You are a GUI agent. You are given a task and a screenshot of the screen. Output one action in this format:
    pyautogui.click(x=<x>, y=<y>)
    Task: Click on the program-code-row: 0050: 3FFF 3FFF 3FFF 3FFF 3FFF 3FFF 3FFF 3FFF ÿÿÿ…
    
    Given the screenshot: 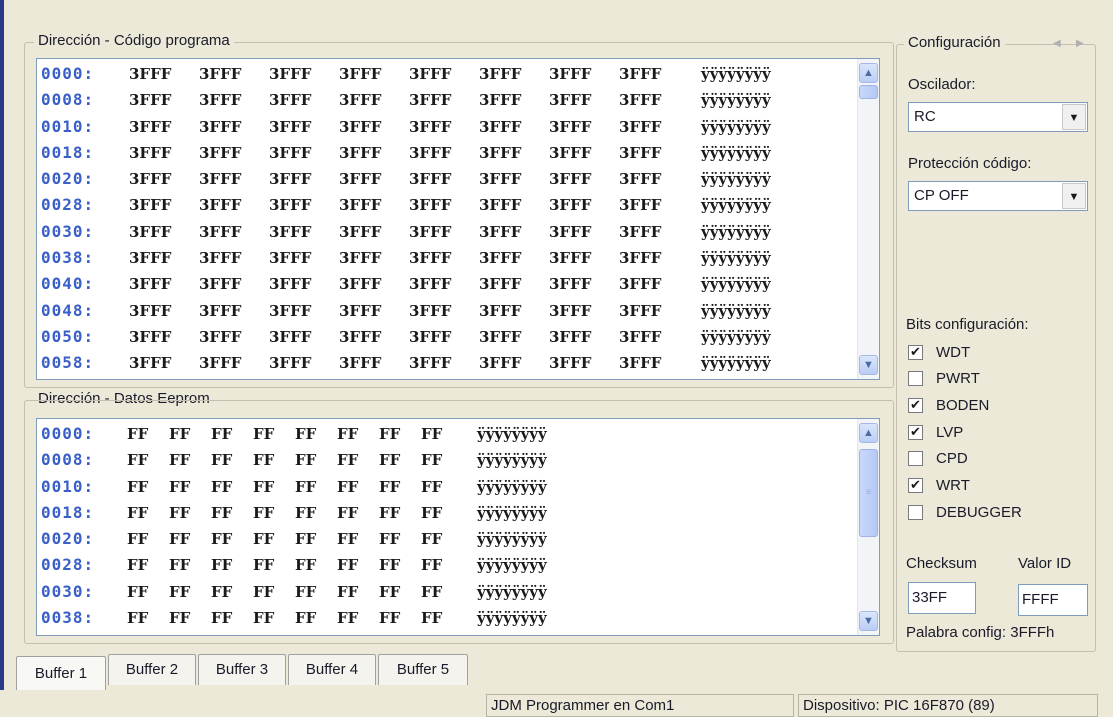 What is the action you would take?
    pyautogui.click(x=441, y=337)
    